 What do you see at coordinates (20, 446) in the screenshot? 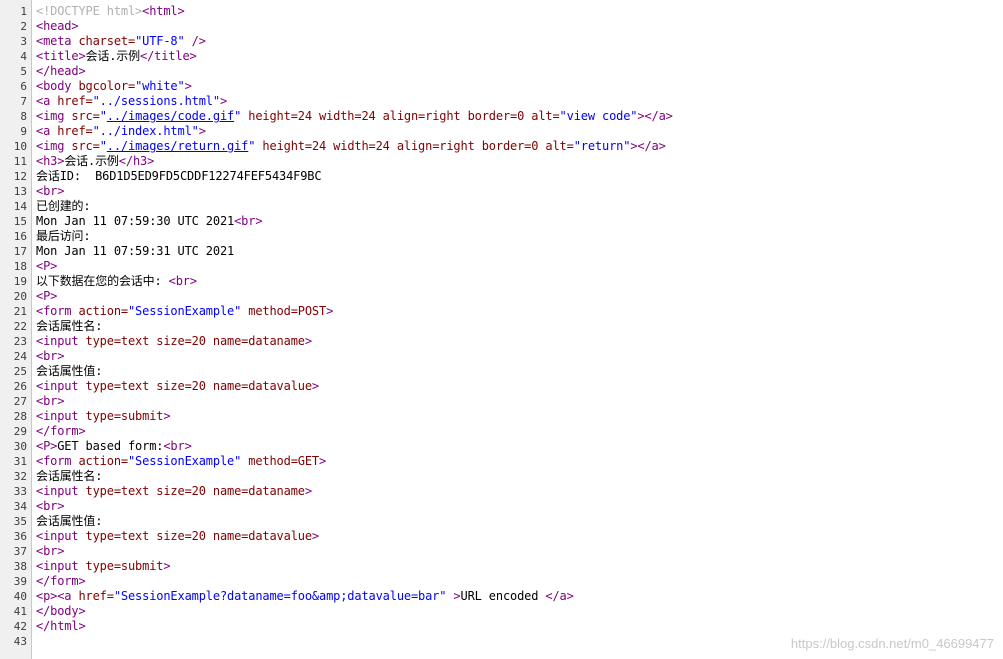
I see `line-number: 30` at bounding box center [20, 446].